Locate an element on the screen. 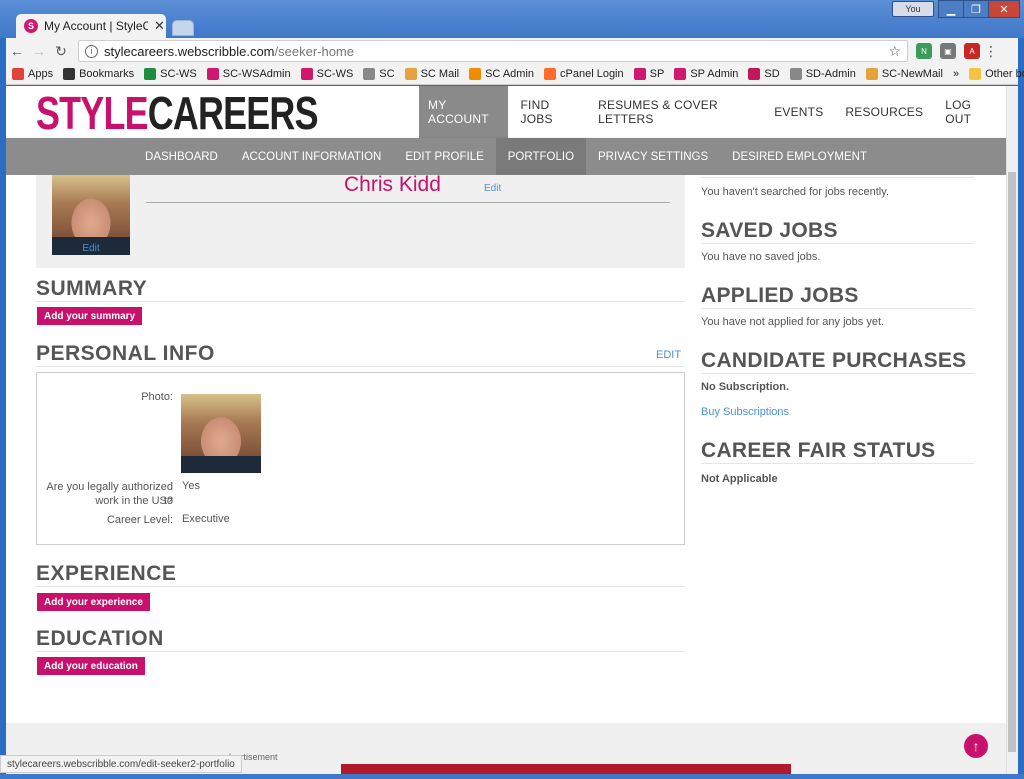  subnav-item: ACCOUNT INFORMATION is located at coordinates (312, 156).